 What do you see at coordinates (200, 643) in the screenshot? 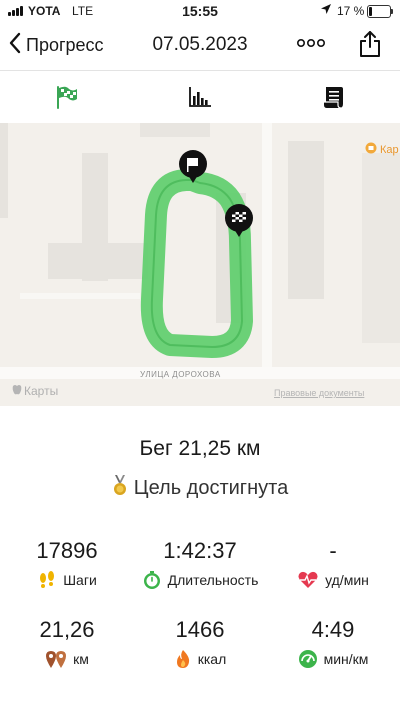
I see `stat-calories: 1466 ккал` at bounding box center [200, 643].